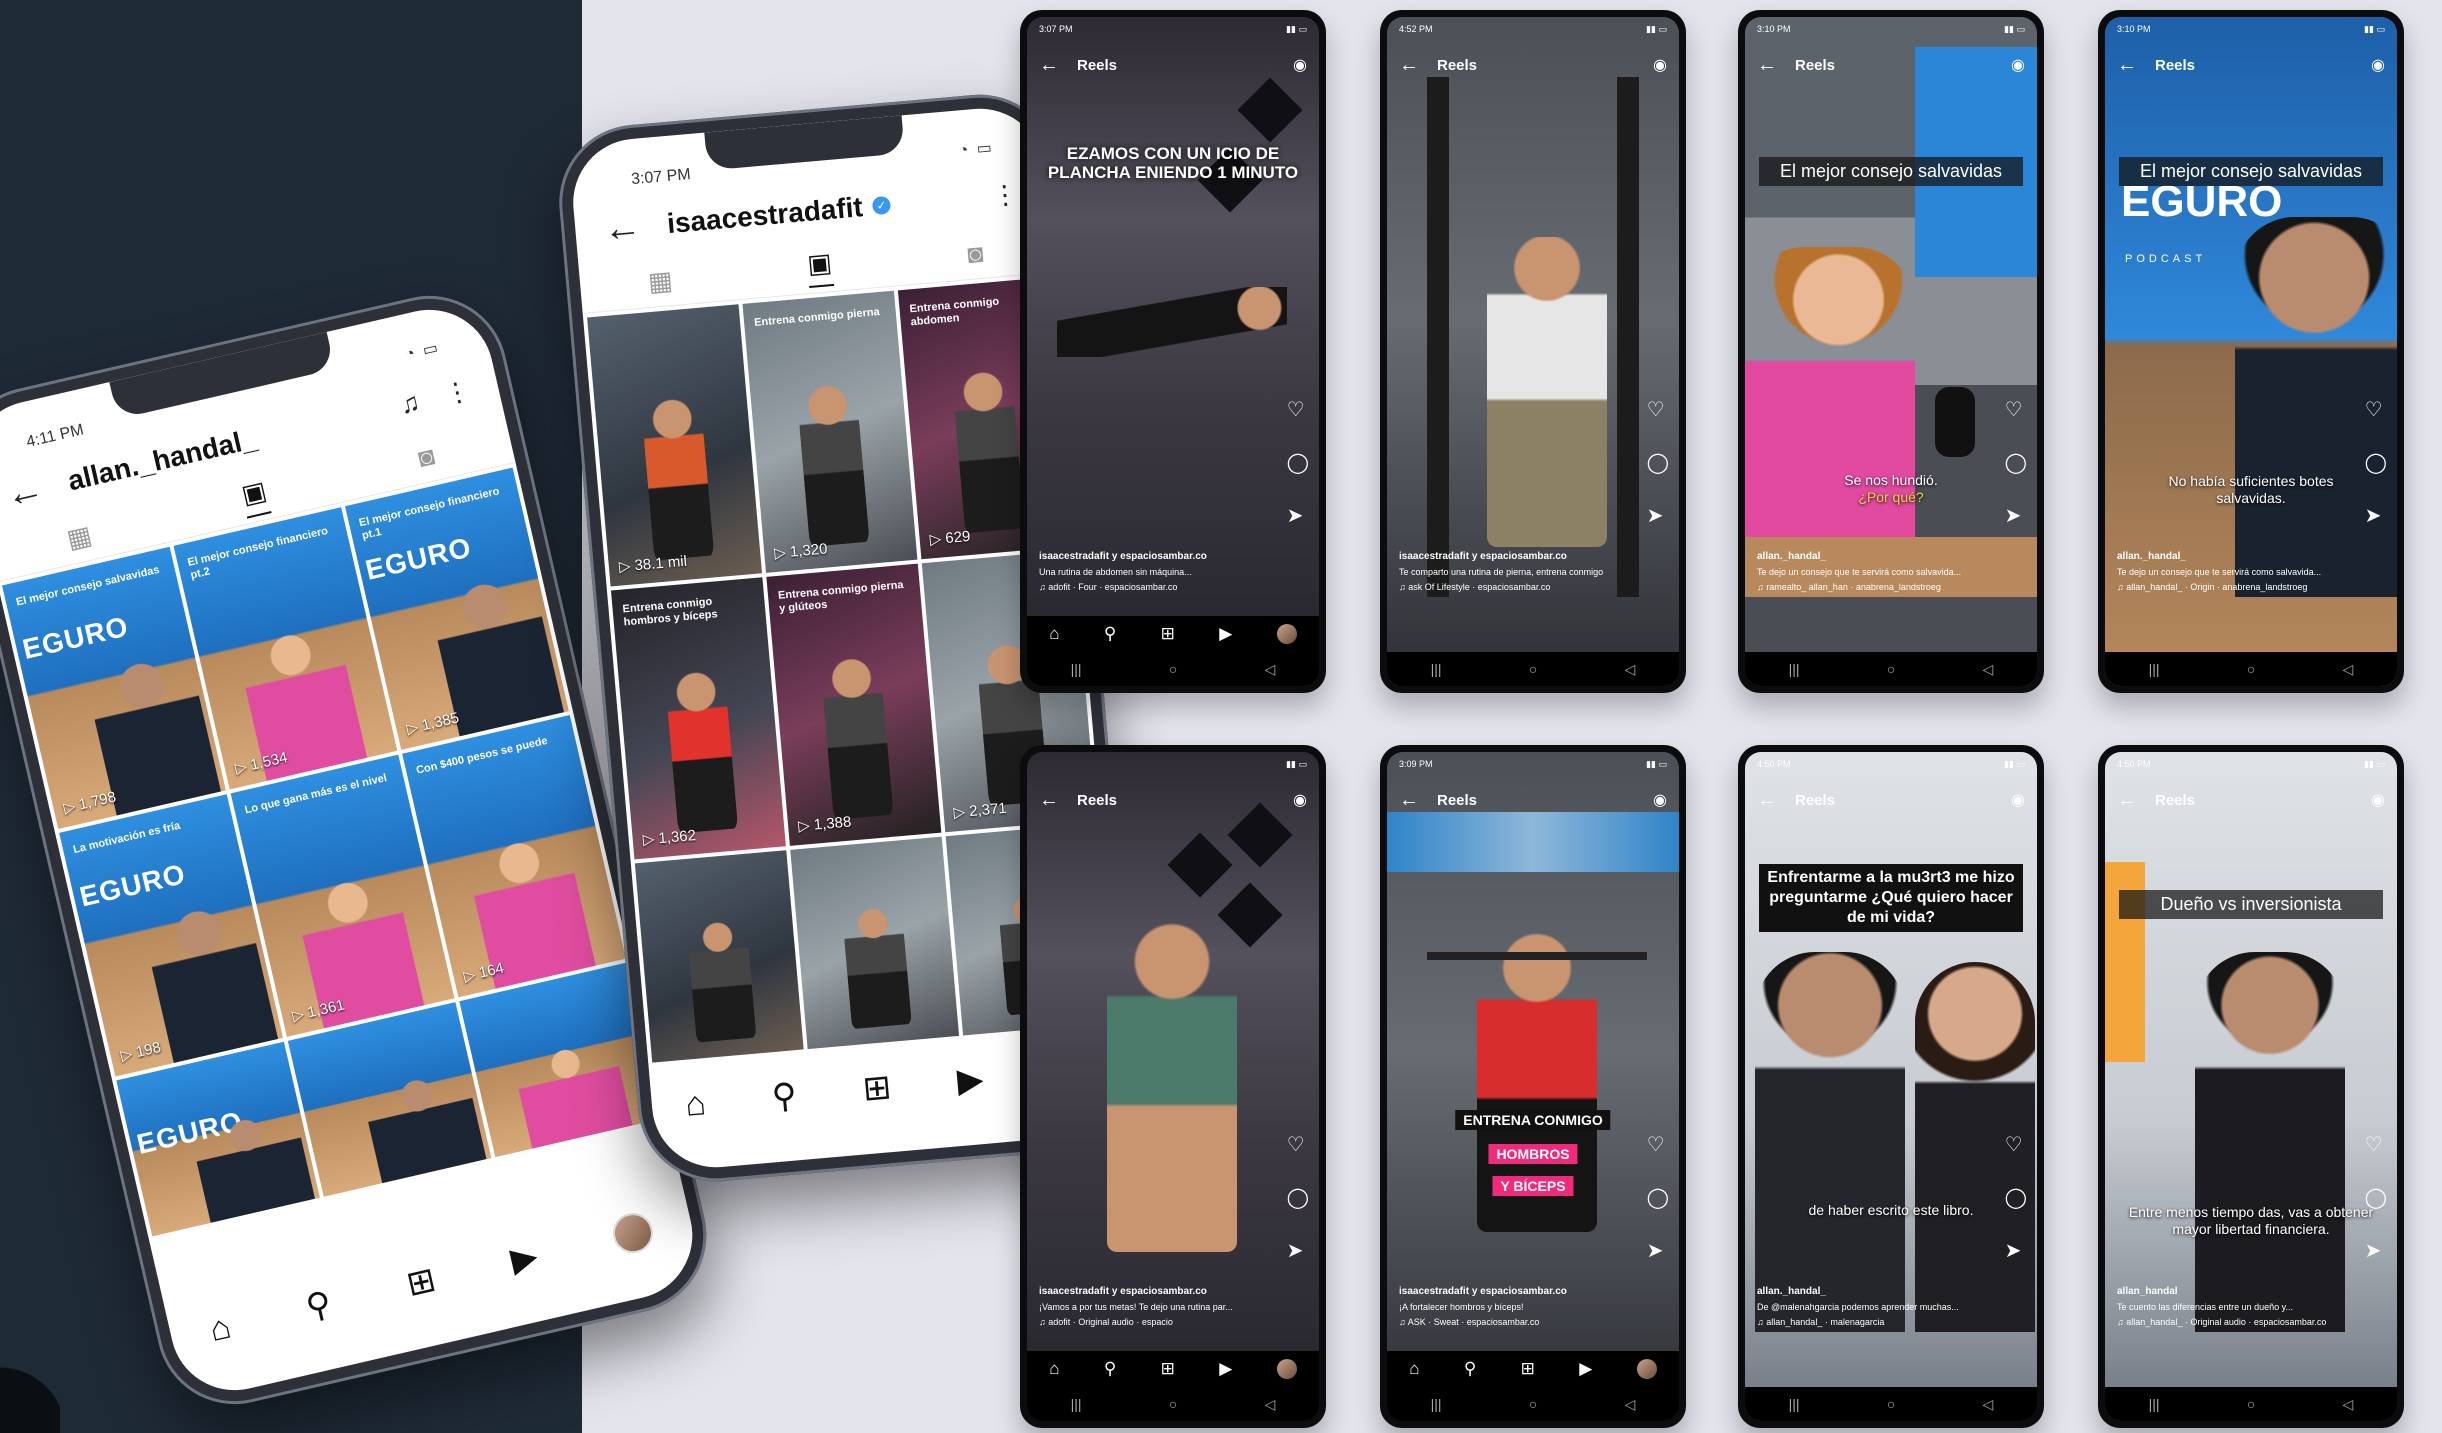 The width and height of the screenshot is (2442, 1433). Describe the element at coordinates (675, 445) in the screenshot. I see `reel-tile: ▷ 38.1 mil` at that location.